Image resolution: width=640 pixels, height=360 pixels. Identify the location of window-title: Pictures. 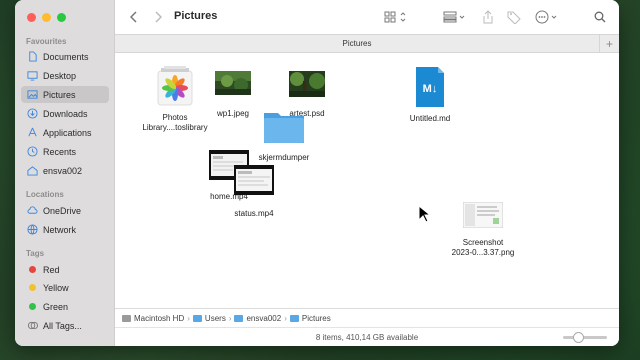
(196, 16).